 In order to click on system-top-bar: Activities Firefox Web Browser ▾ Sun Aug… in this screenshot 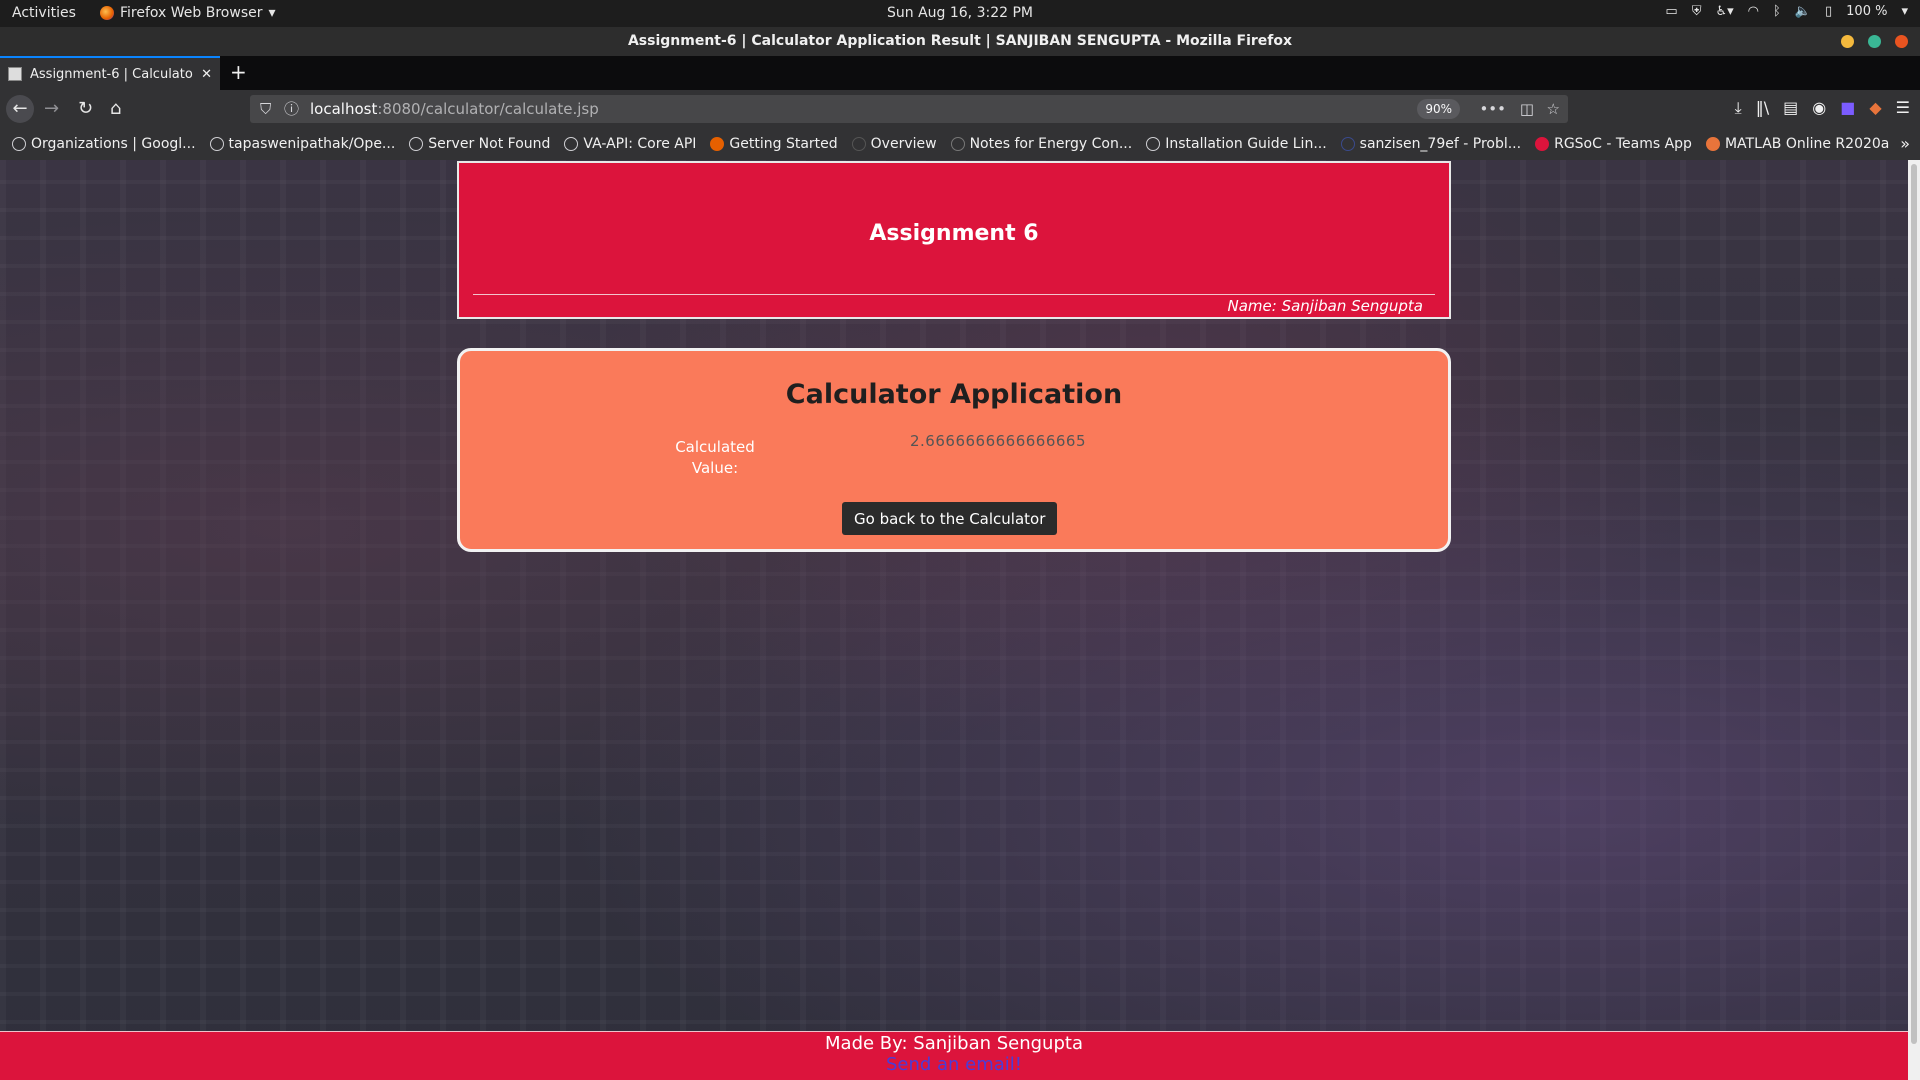, I will do `click(960, 13)`.